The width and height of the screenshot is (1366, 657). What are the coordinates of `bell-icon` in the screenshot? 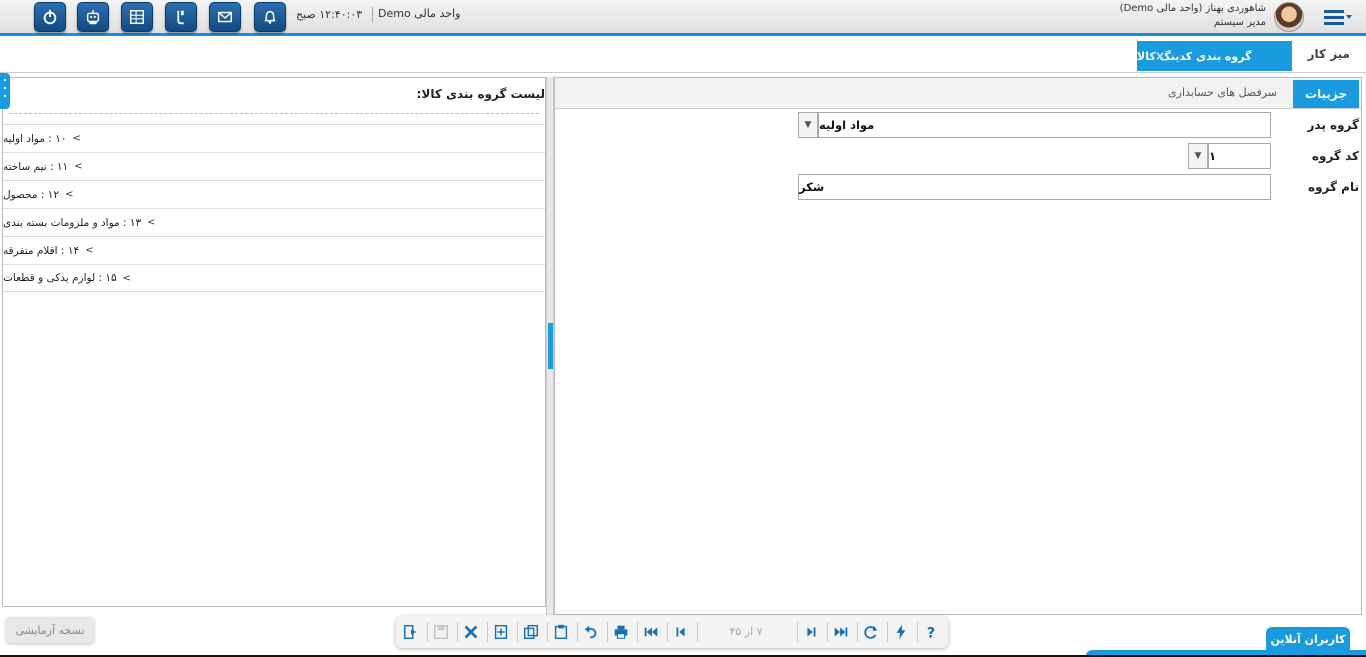 It's located at (270, 17).